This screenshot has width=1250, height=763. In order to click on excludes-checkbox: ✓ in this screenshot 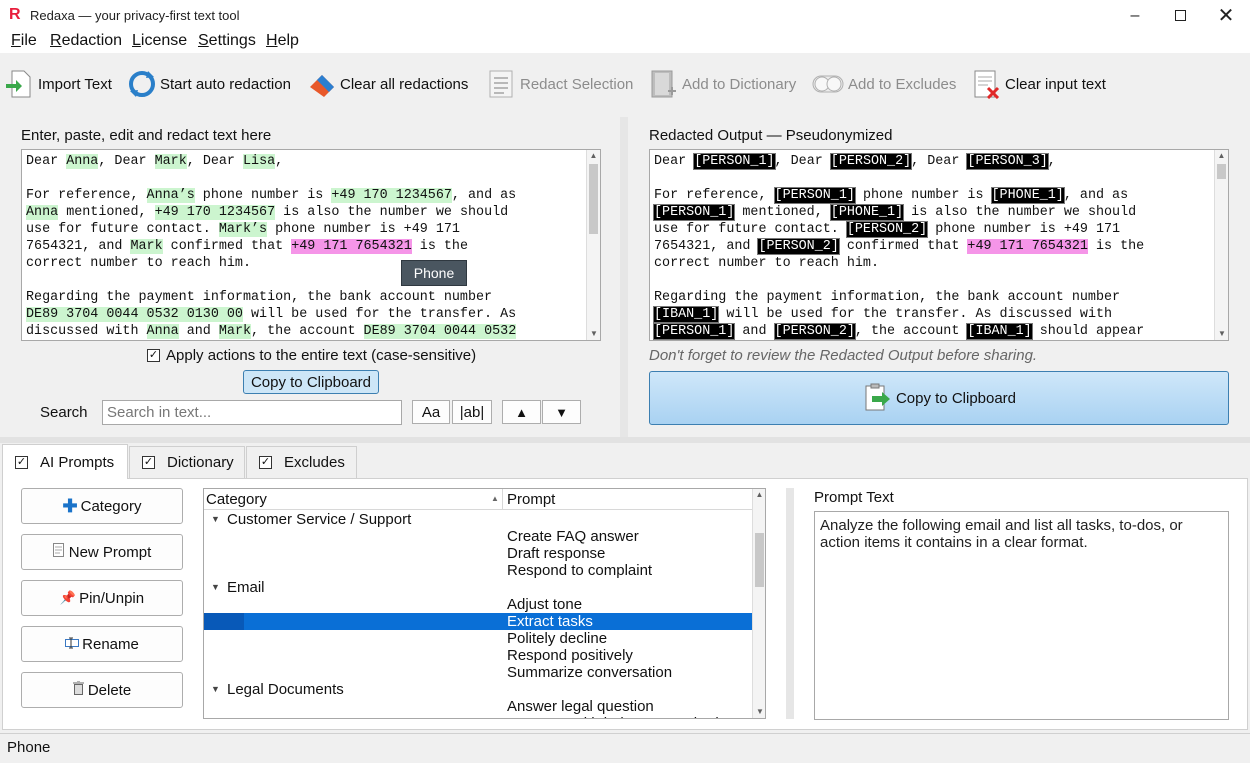, I will do `click(265, 462)`.